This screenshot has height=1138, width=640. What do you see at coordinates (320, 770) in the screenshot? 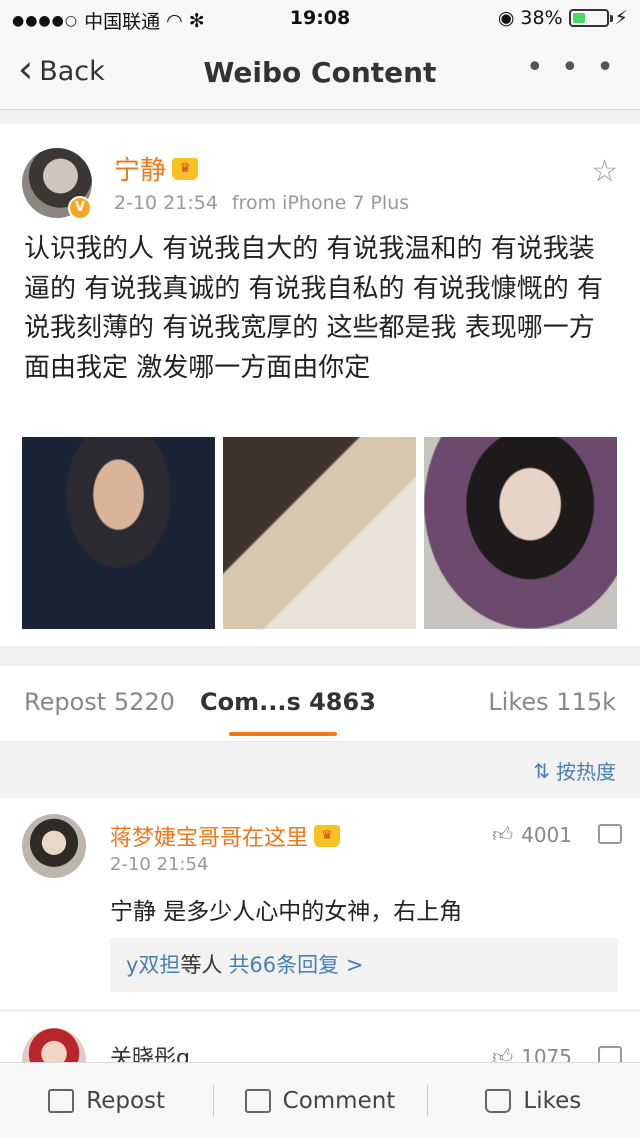
I see `sort-row: ⇅ 按热度` at bounding box center [320, 770].